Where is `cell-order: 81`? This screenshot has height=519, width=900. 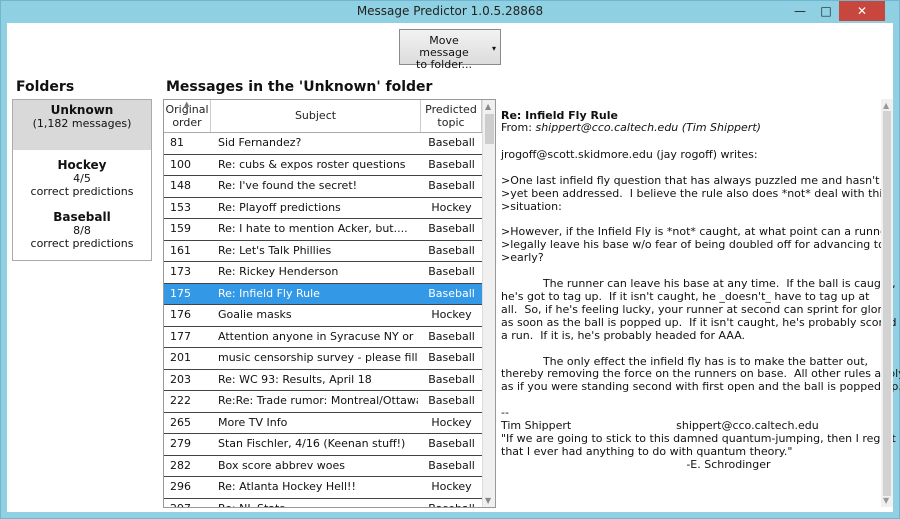 cell-order: 81 is located at coordinates (177, 142).